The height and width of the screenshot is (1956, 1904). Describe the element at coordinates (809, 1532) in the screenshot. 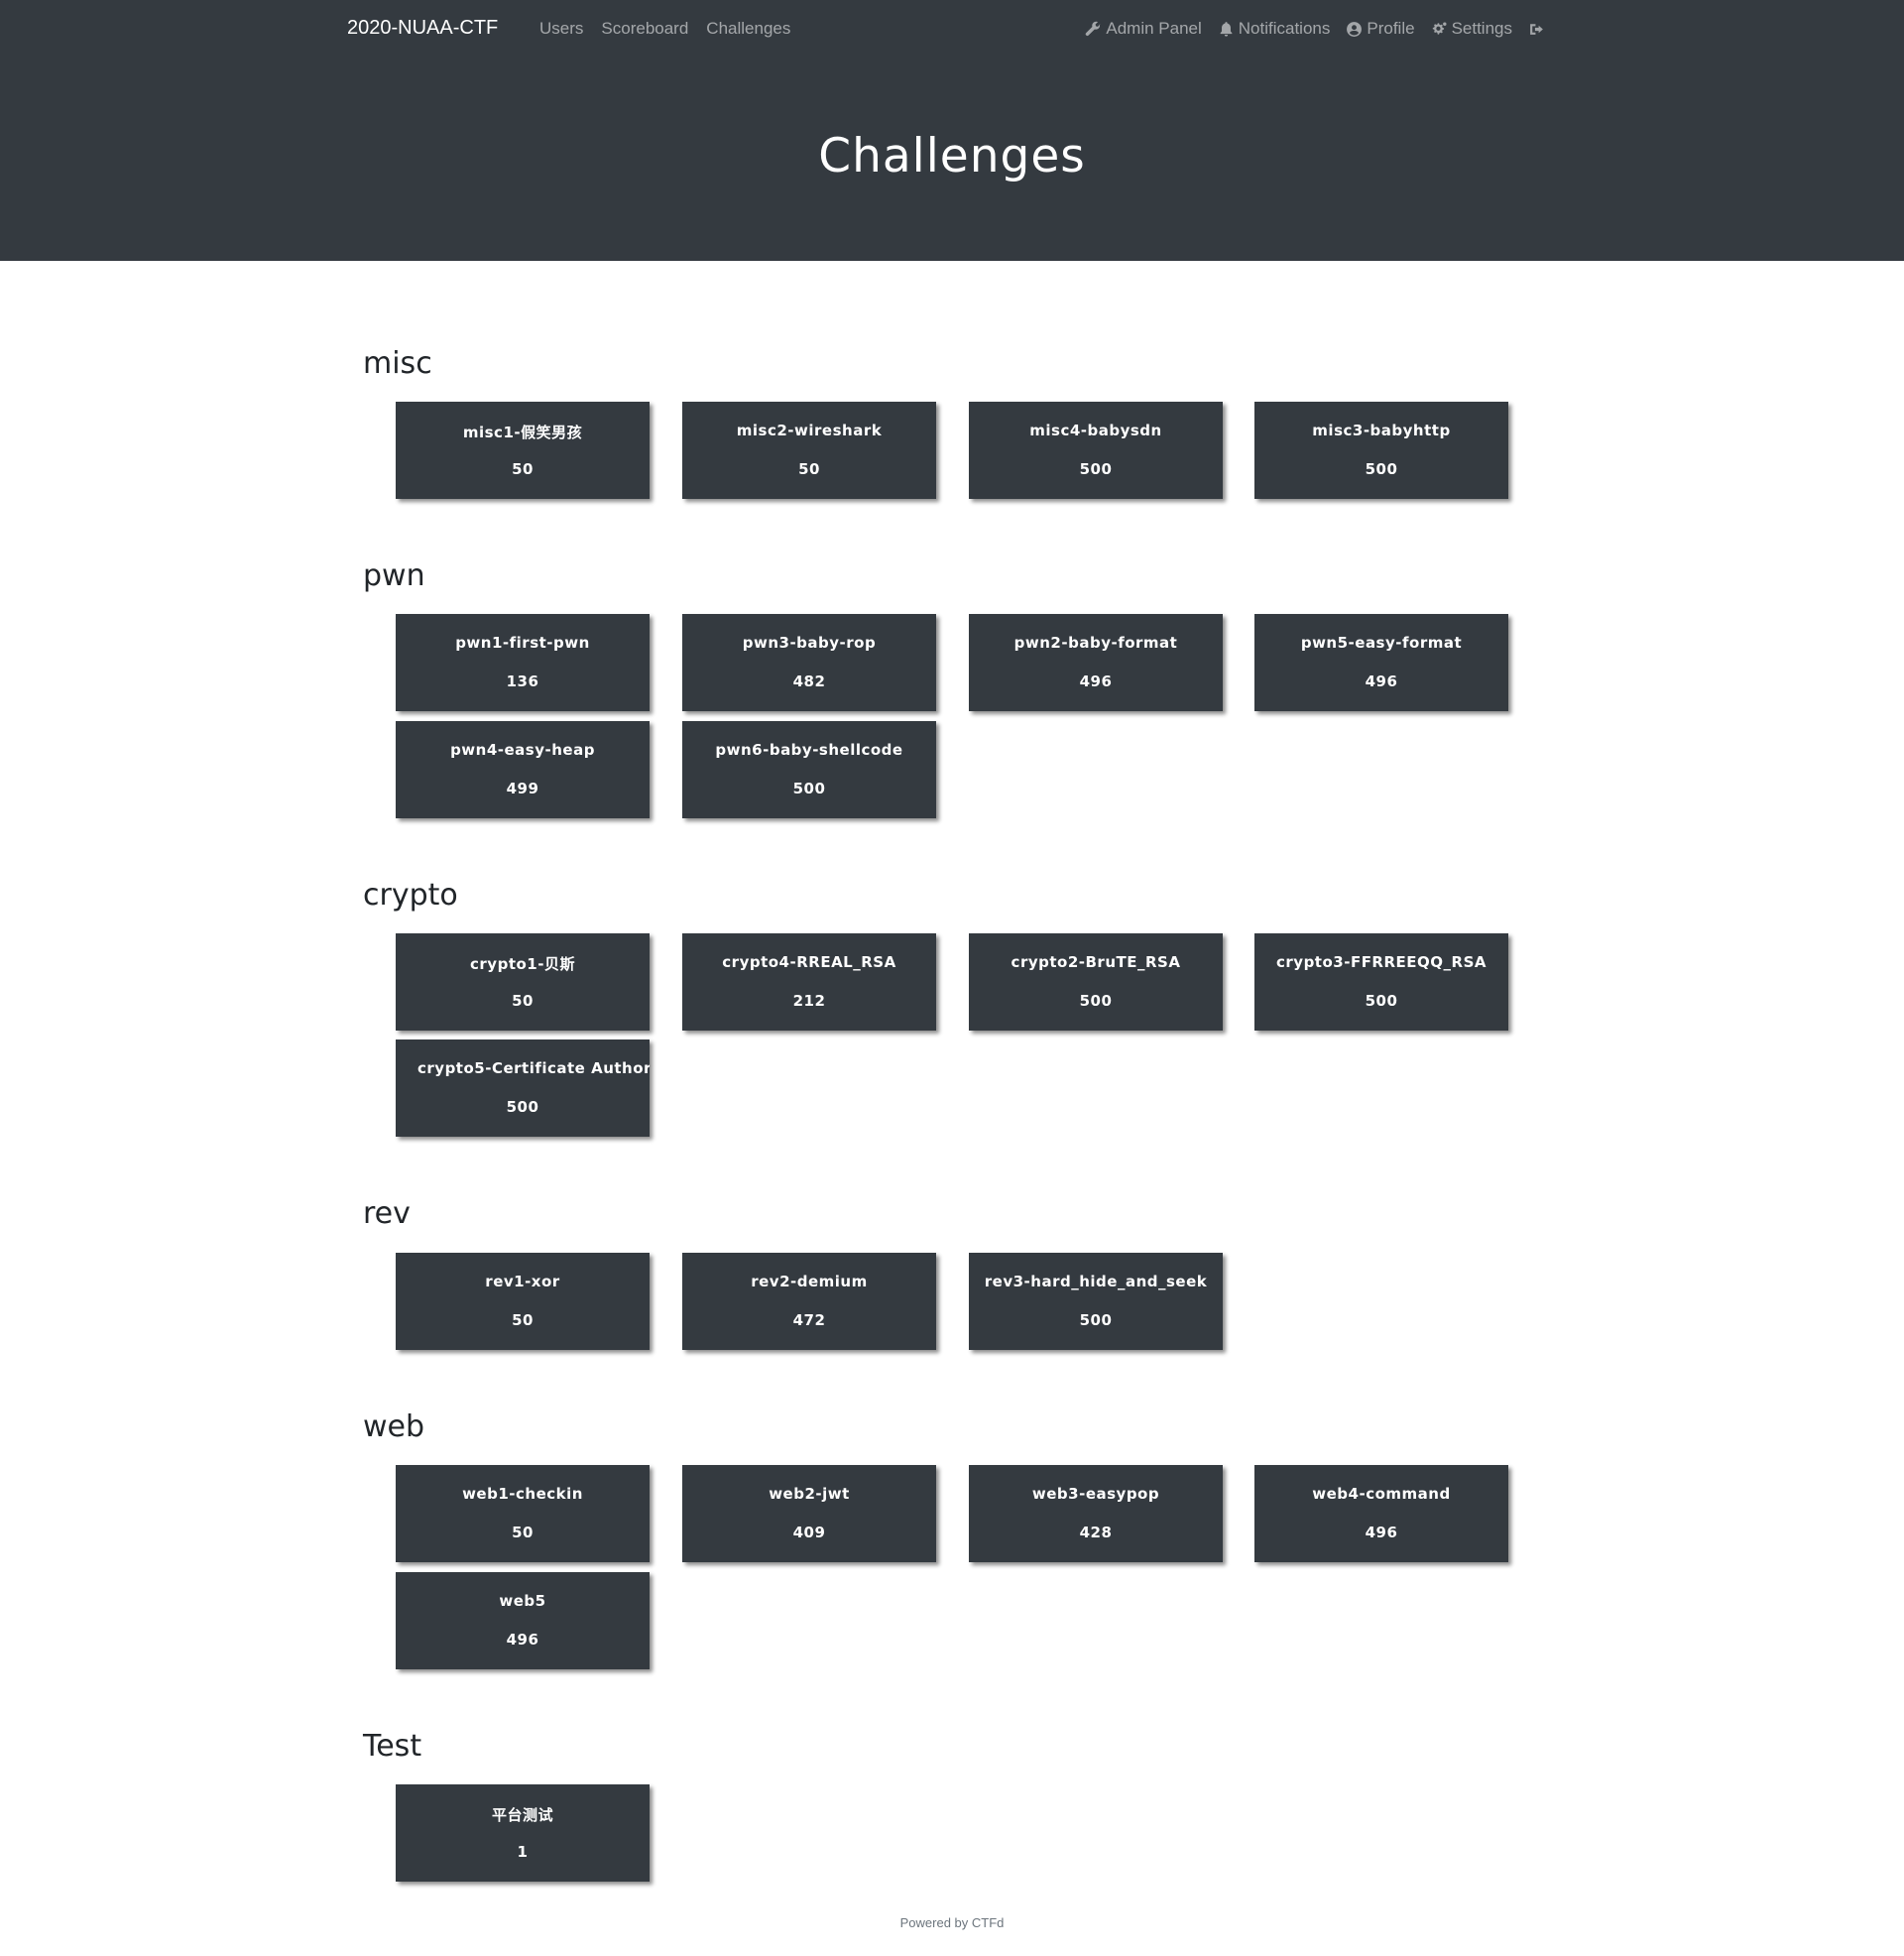

I see `challenge-value: 409` at that location.